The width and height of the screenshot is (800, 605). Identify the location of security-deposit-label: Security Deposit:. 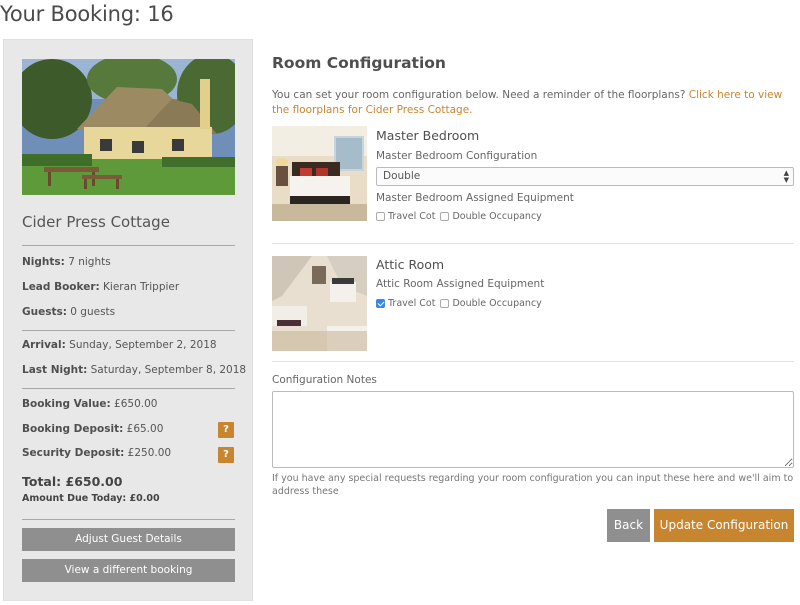
(73, 453).